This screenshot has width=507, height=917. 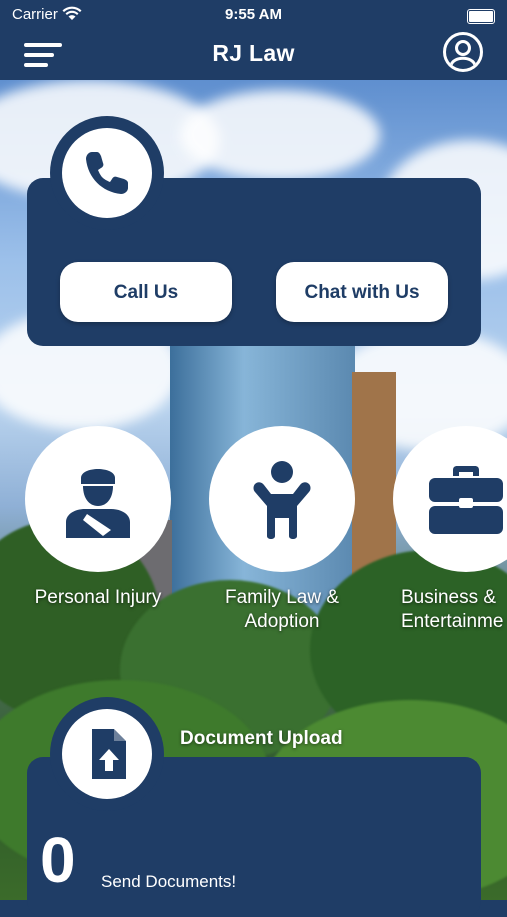 What do you see at coordinates (481, 16) in the screenshot?
I see `battery-icon` at bounding box center [481, 16].